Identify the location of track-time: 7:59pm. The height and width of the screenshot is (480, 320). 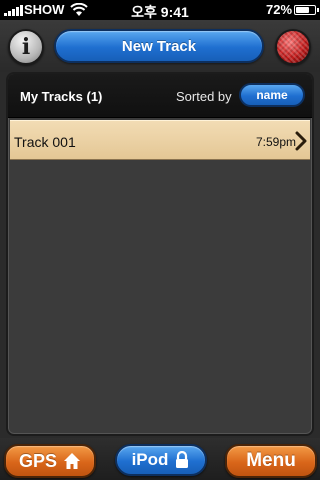
(275, 142).